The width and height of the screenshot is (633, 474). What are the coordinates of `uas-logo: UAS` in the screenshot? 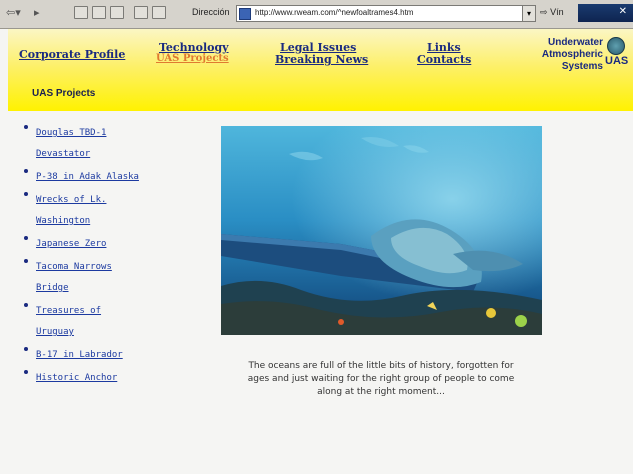 It's located at (617, 54).